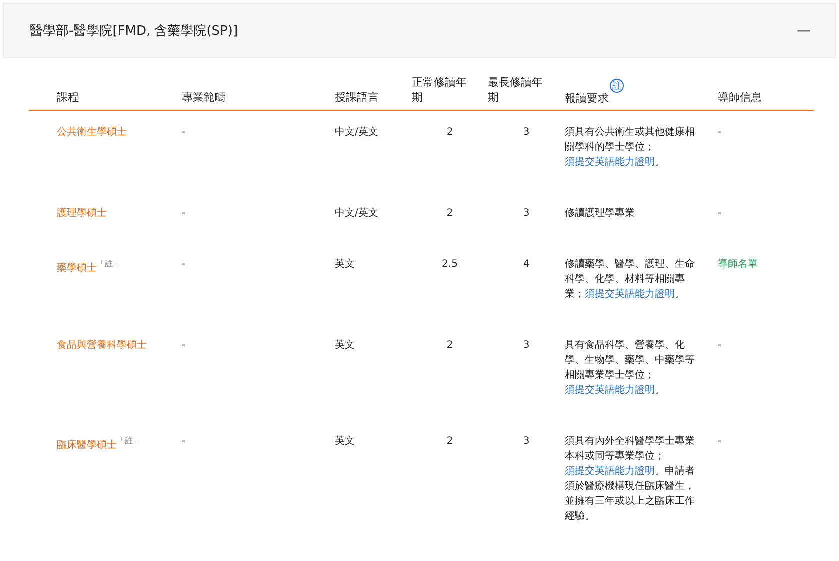 The height and width of the screenshot is (561, 839). Describe the element at coordinates (630, 148) in the screenshot. I see `requirement-text: 須具有公共衛生或其他健康相關學科的學士學位； 須提交英語能力證明。` at that location.